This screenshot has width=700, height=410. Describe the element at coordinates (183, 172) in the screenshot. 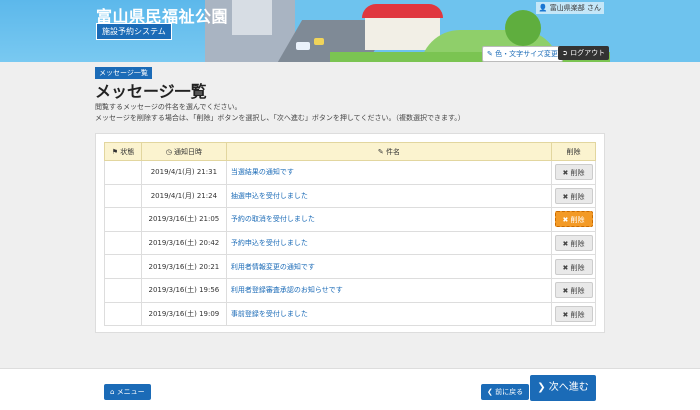

I see `date-cell: 2019/4/1(月) 21:31` at that location.